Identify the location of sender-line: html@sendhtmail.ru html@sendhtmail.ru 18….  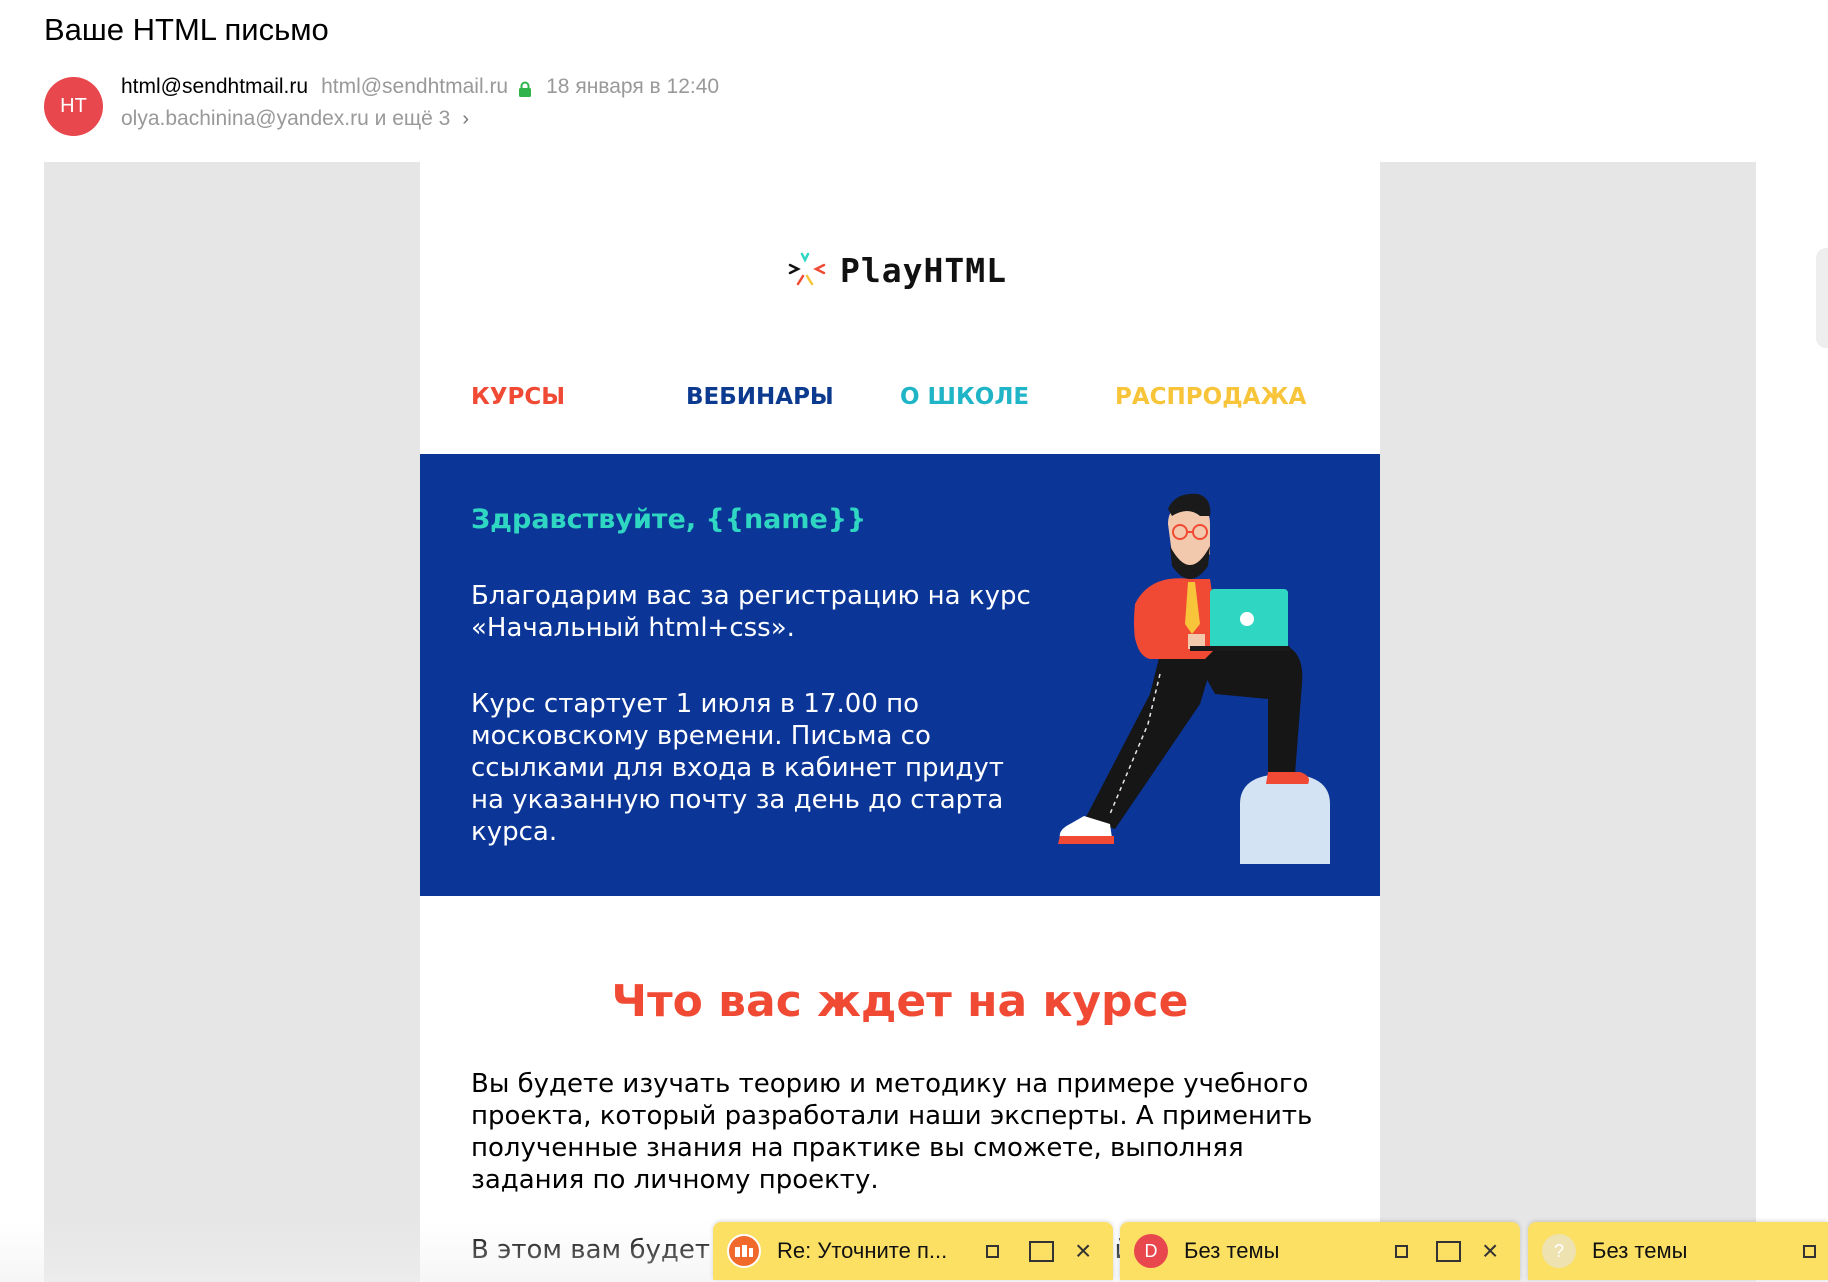
(420, 87).